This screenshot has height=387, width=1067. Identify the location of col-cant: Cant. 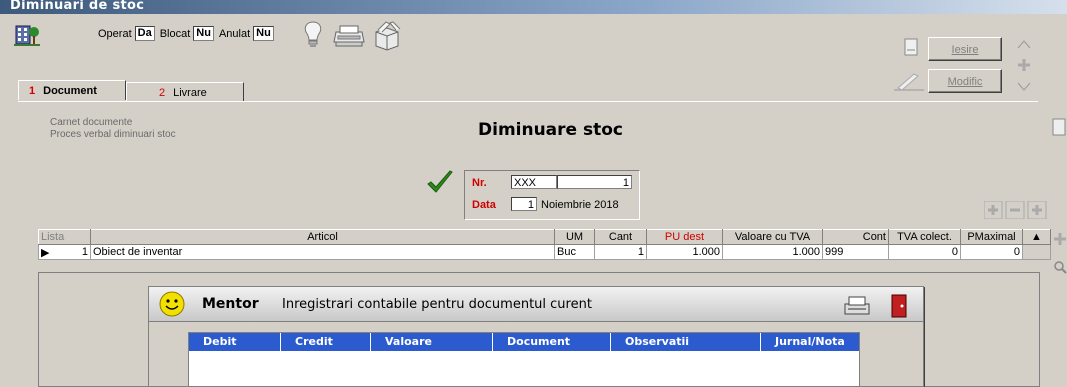
(620, 237).